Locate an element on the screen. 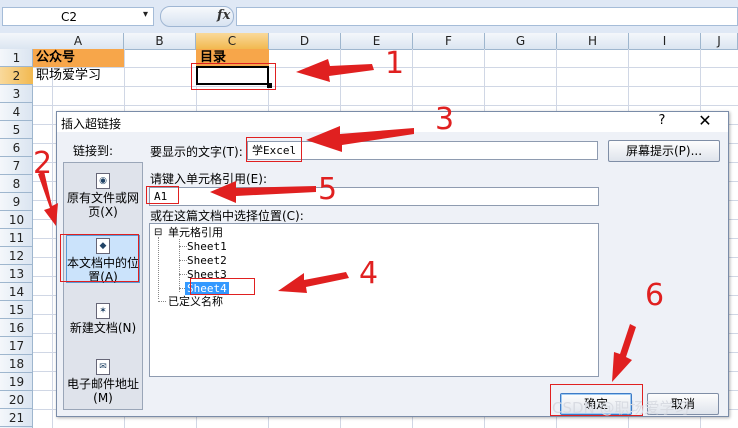 The width and height of the screenshot is (738, 428). annotation-number-5: 5 is located at coordinates (328, 189).